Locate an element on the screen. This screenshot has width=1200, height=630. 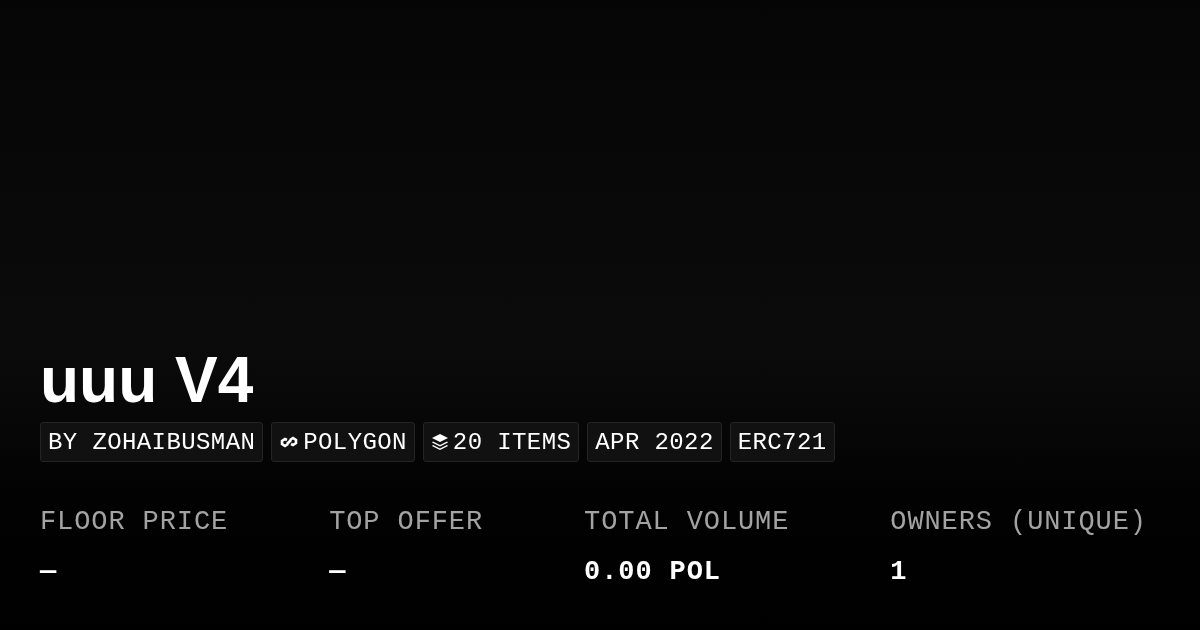
tag-label: POLYGON is located at coordinates (355, 442).